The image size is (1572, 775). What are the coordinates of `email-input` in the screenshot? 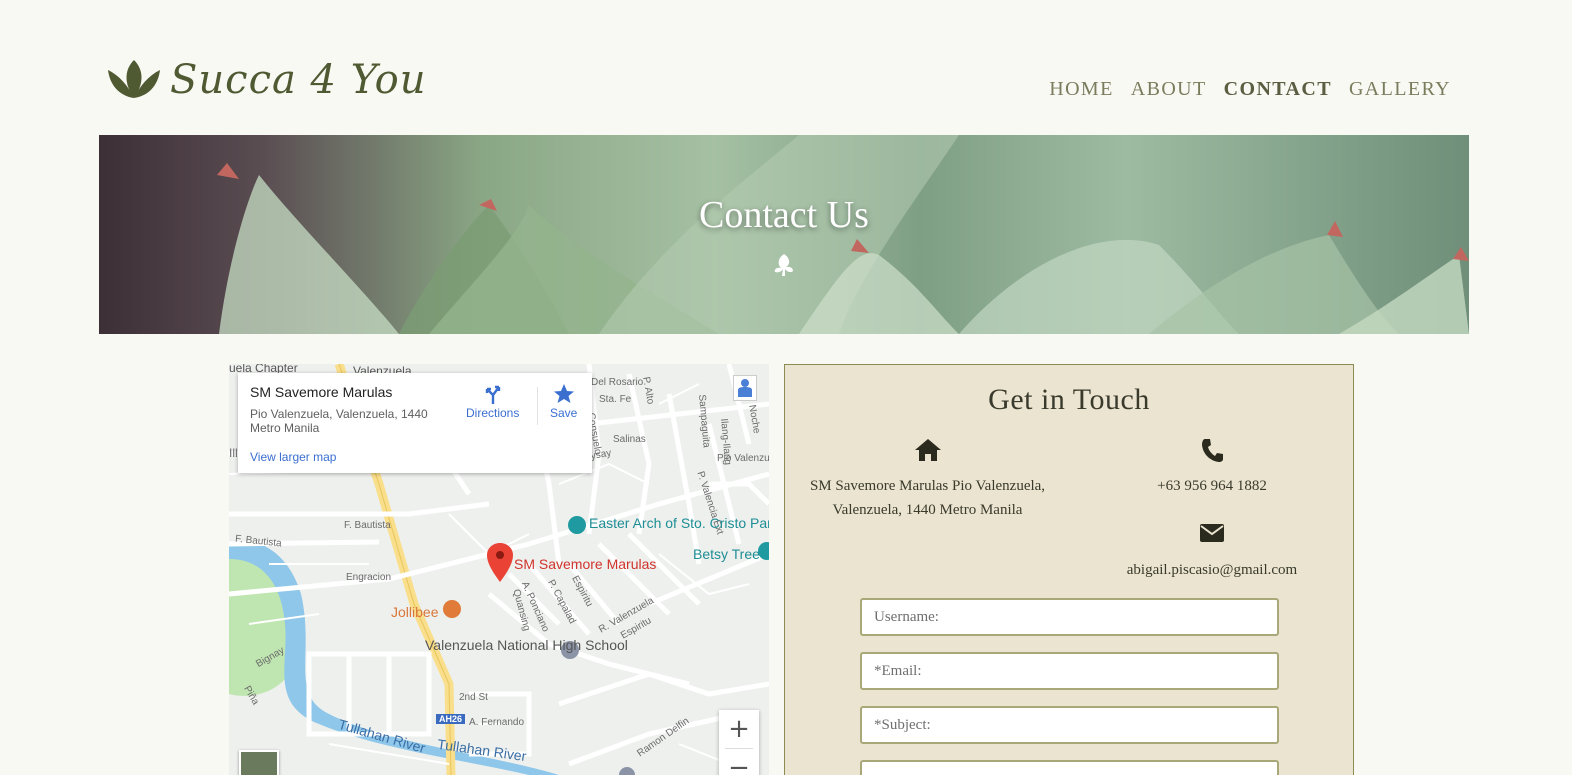 It's located at (1069, 671).